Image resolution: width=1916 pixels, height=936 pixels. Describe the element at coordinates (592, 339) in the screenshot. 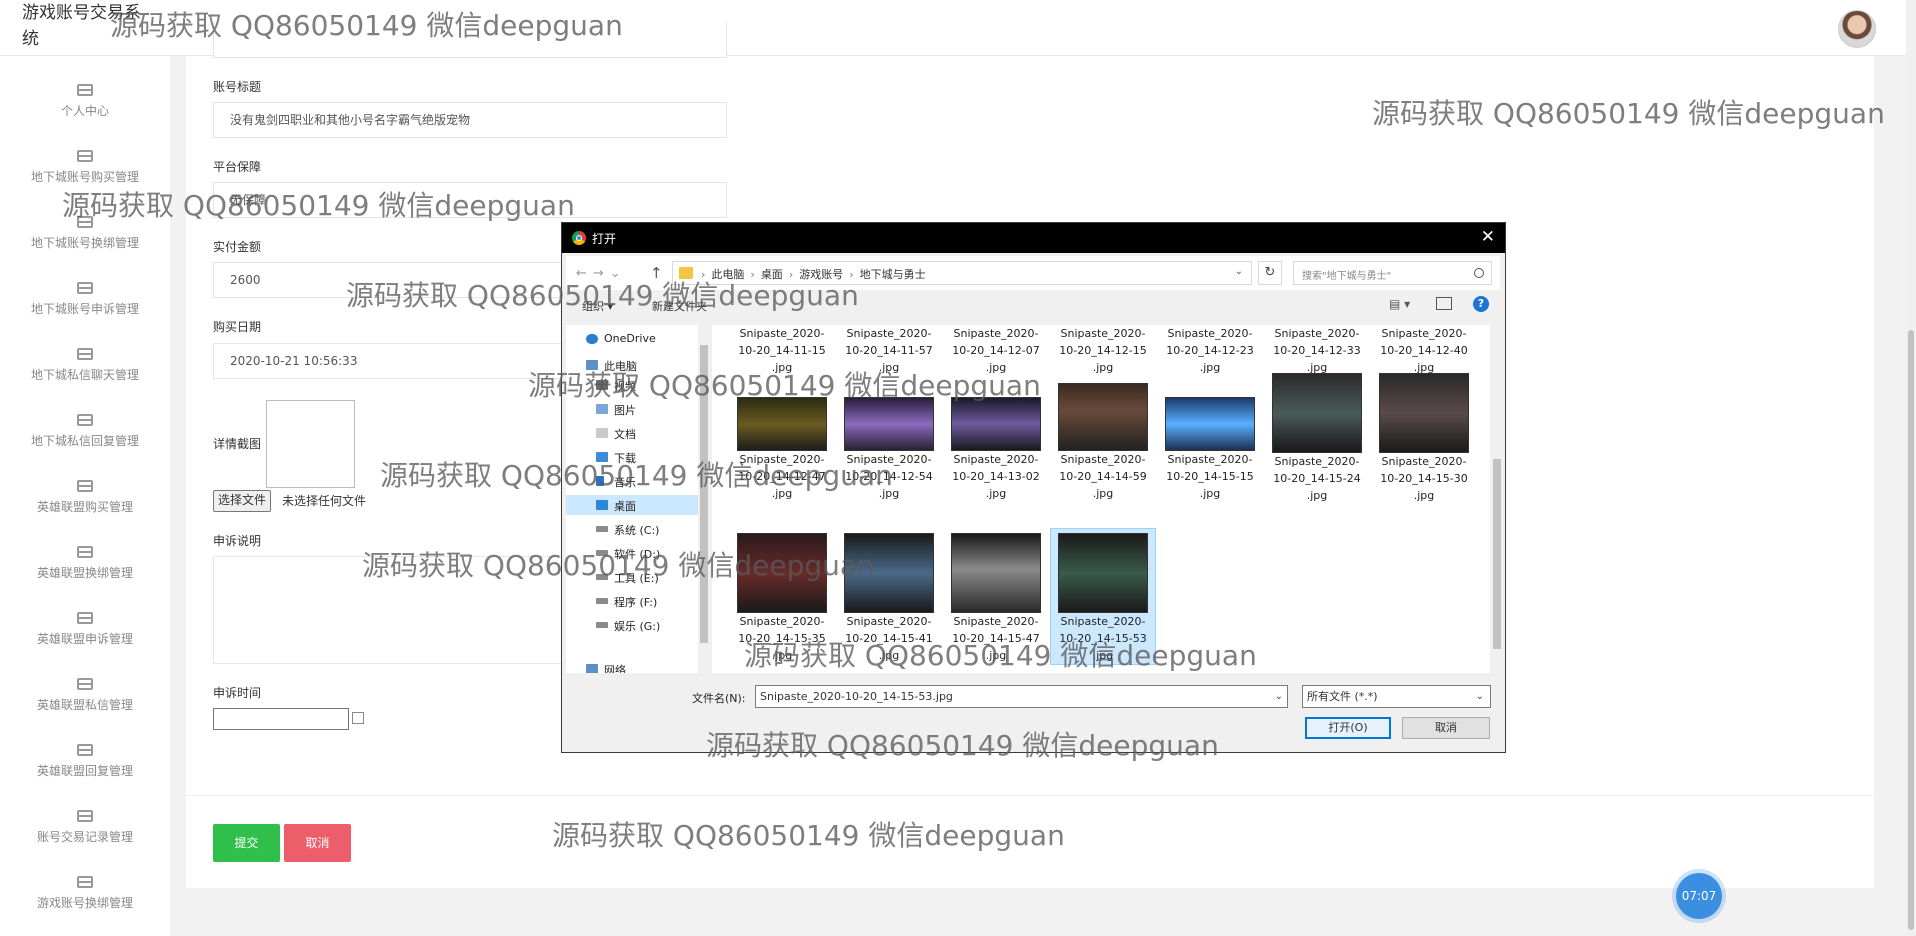

I see `cloud-icon` at that location.